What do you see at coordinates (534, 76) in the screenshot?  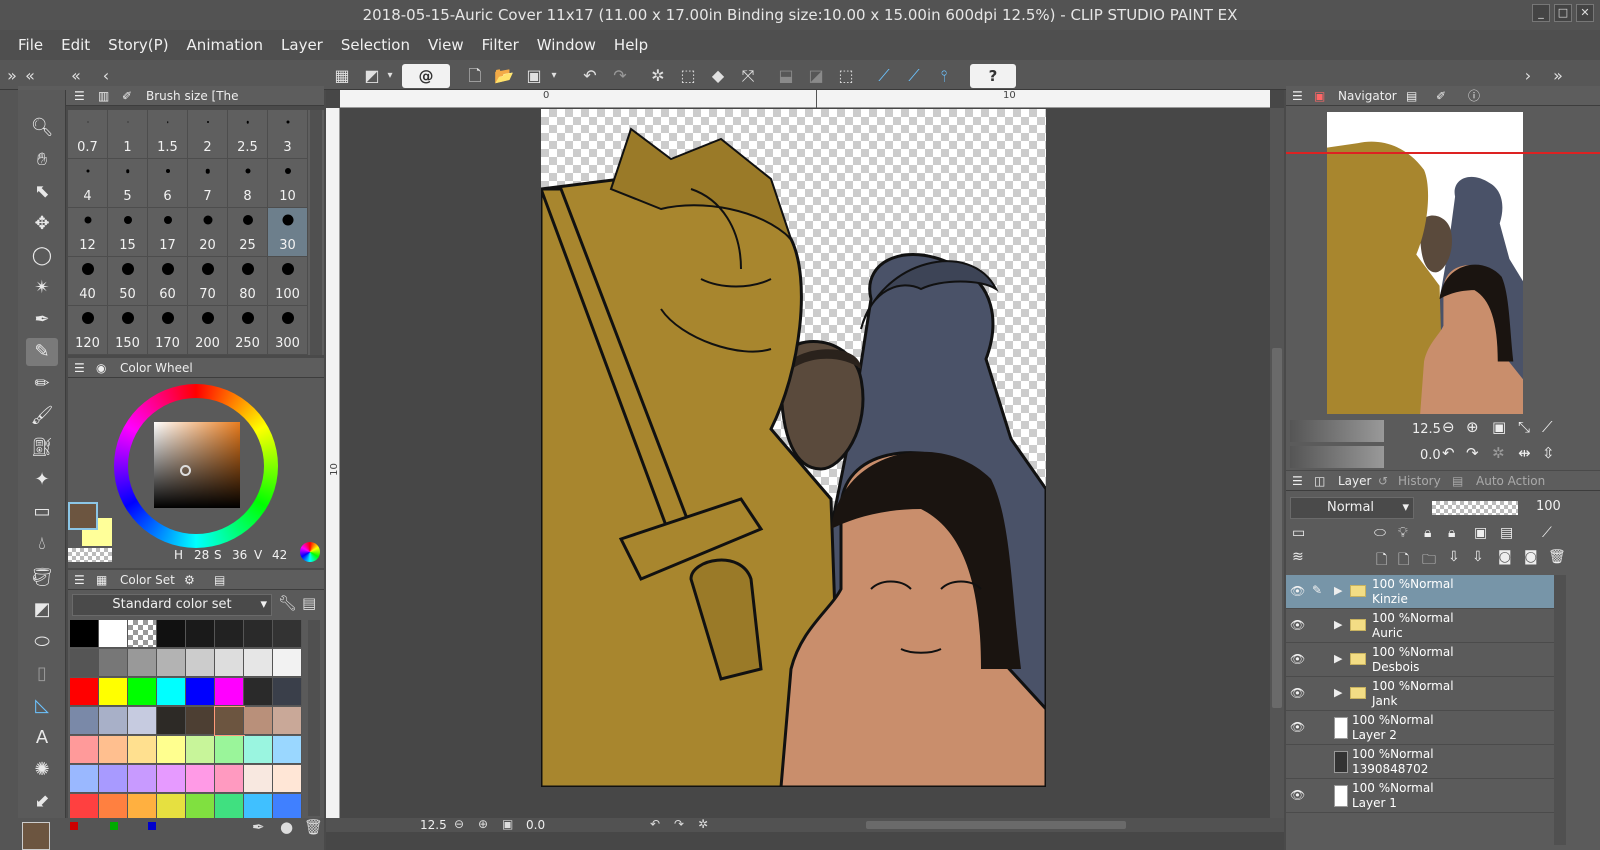 I see `save-icon: ▣` at bounding box center [534, 76].